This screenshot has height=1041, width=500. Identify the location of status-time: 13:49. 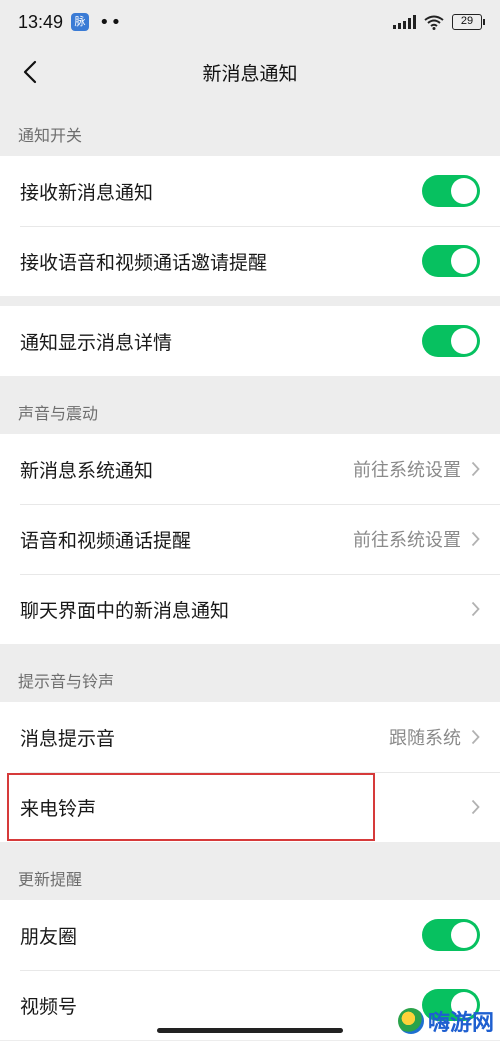
(41, 21).